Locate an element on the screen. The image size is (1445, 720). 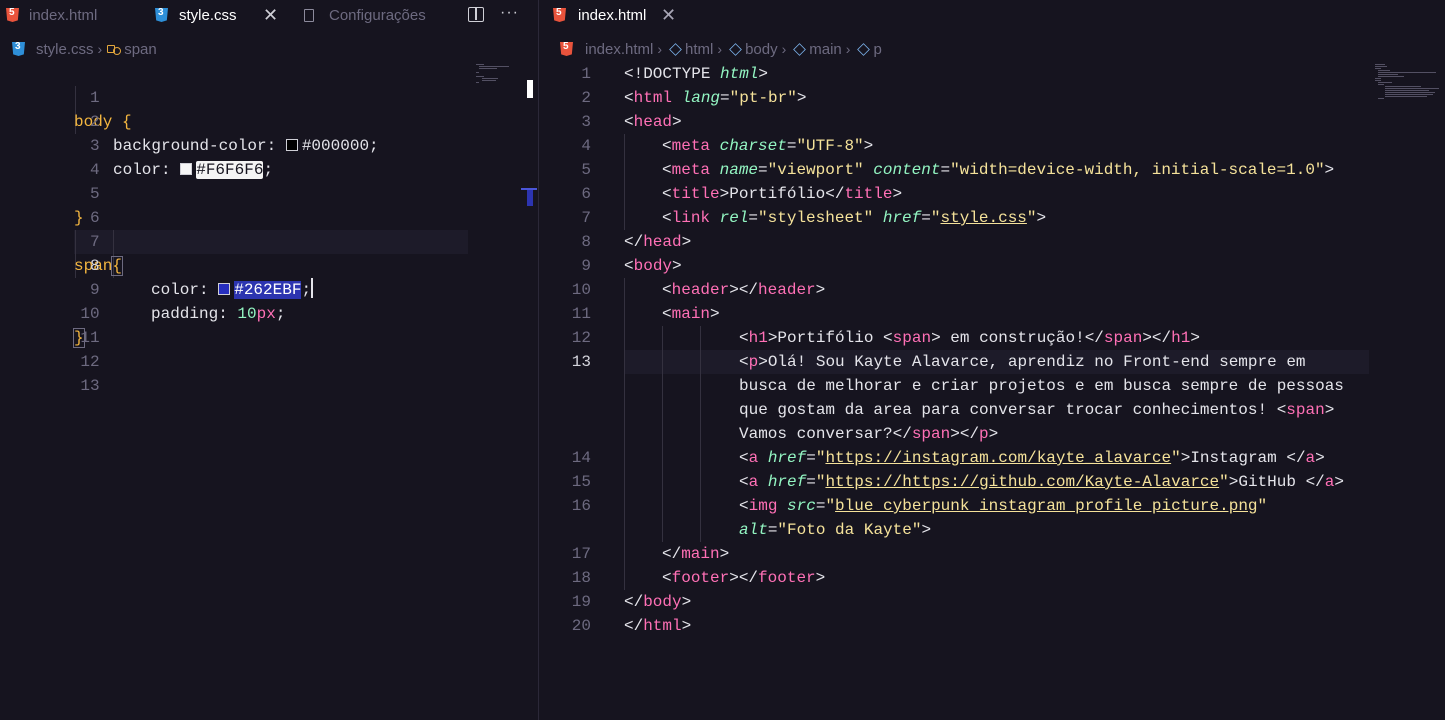
code-token: main is located at coordinates (700, 554).